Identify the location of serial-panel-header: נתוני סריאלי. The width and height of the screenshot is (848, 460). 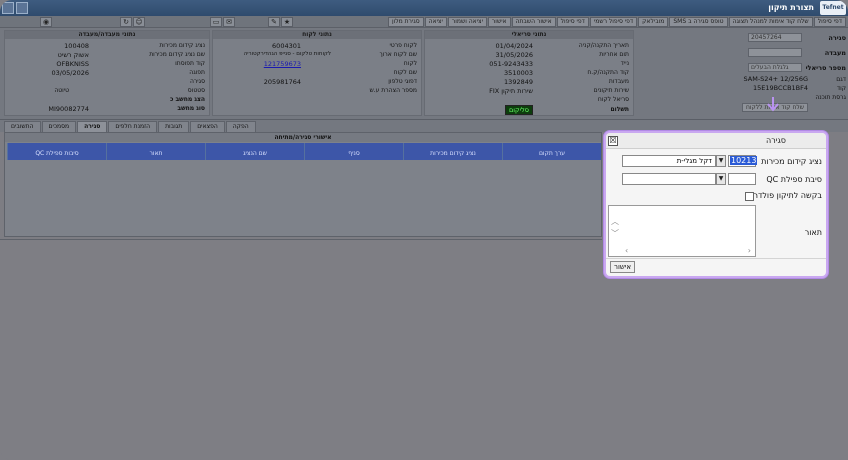
(529, 35).